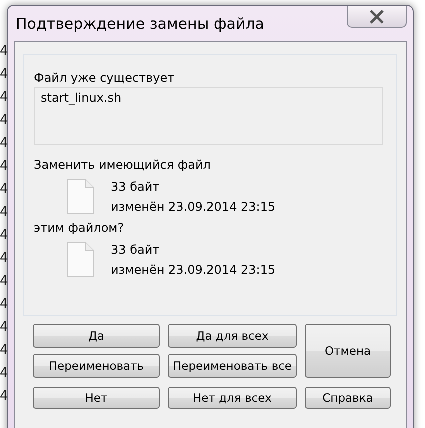 This screenshot has height=428, width=425. Describe the element at coordinates (123, 165) in the screenshot. I see `replace-label: Заменить имеющийся файл` at that location.